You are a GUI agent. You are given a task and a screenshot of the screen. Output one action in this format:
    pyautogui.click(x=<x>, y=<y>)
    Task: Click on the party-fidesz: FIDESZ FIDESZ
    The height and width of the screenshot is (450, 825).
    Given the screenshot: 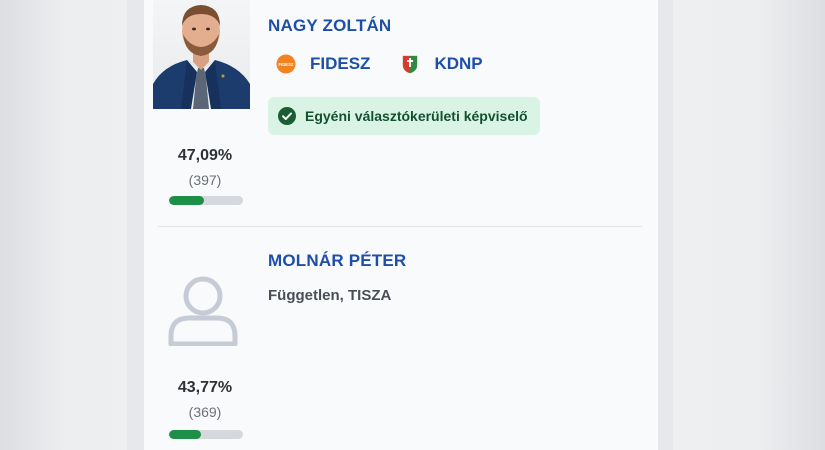 What is the action you would take?
    pyautogui.click(x=323, y=64)
    